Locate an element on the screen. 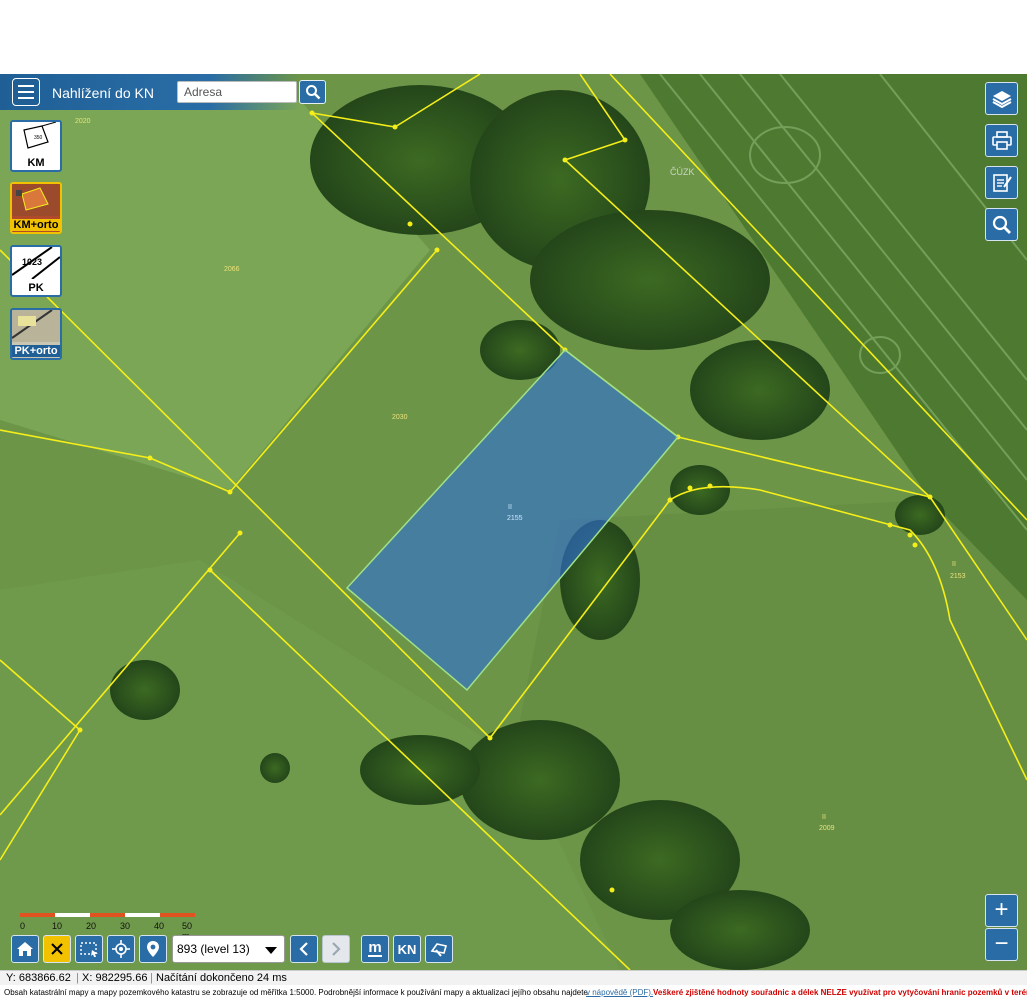 Image resolution: width=1027 pixels, height=1000 pixels. crosshair-icon is located at coordinates (121, 949).